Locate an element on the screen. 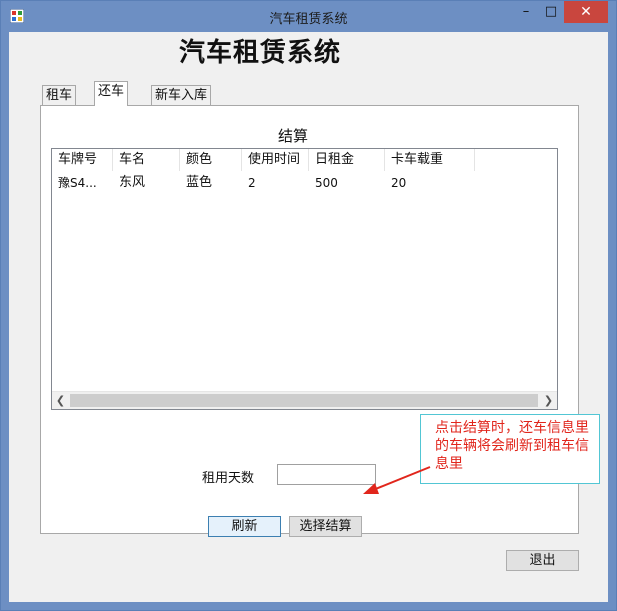  annotation-callout: 点击结算时，还车信息里的车辆将会刷新到租车信息里 is located at coordinates (510, 449).